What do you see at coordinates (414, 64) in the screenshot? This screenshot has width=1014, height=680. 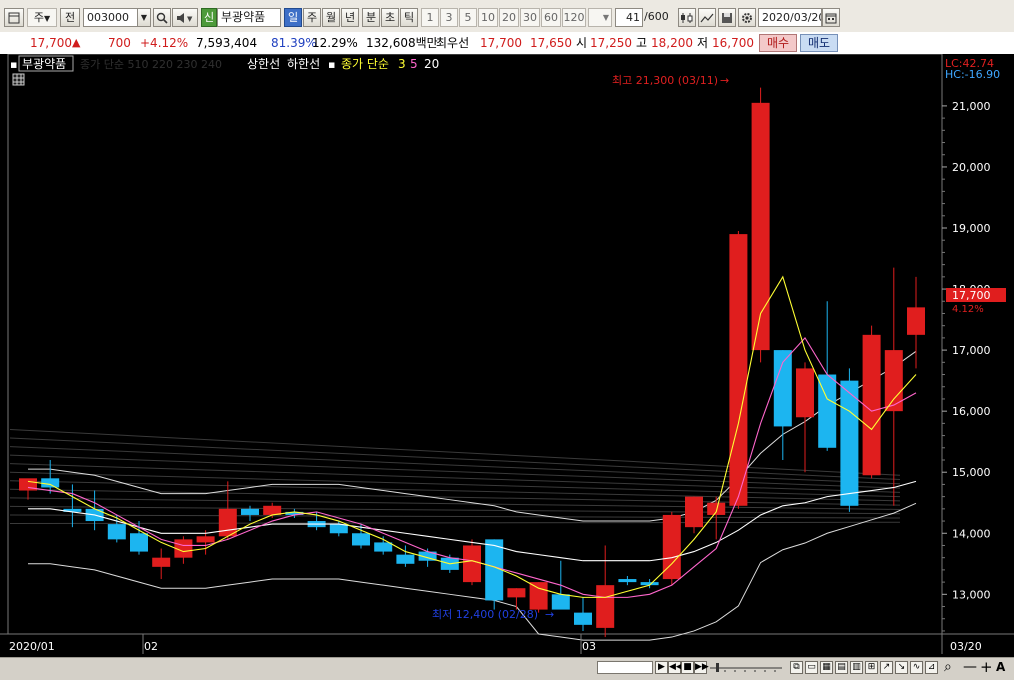 I see `legend-ma5-period: 5` at bounding box center [414, 64].